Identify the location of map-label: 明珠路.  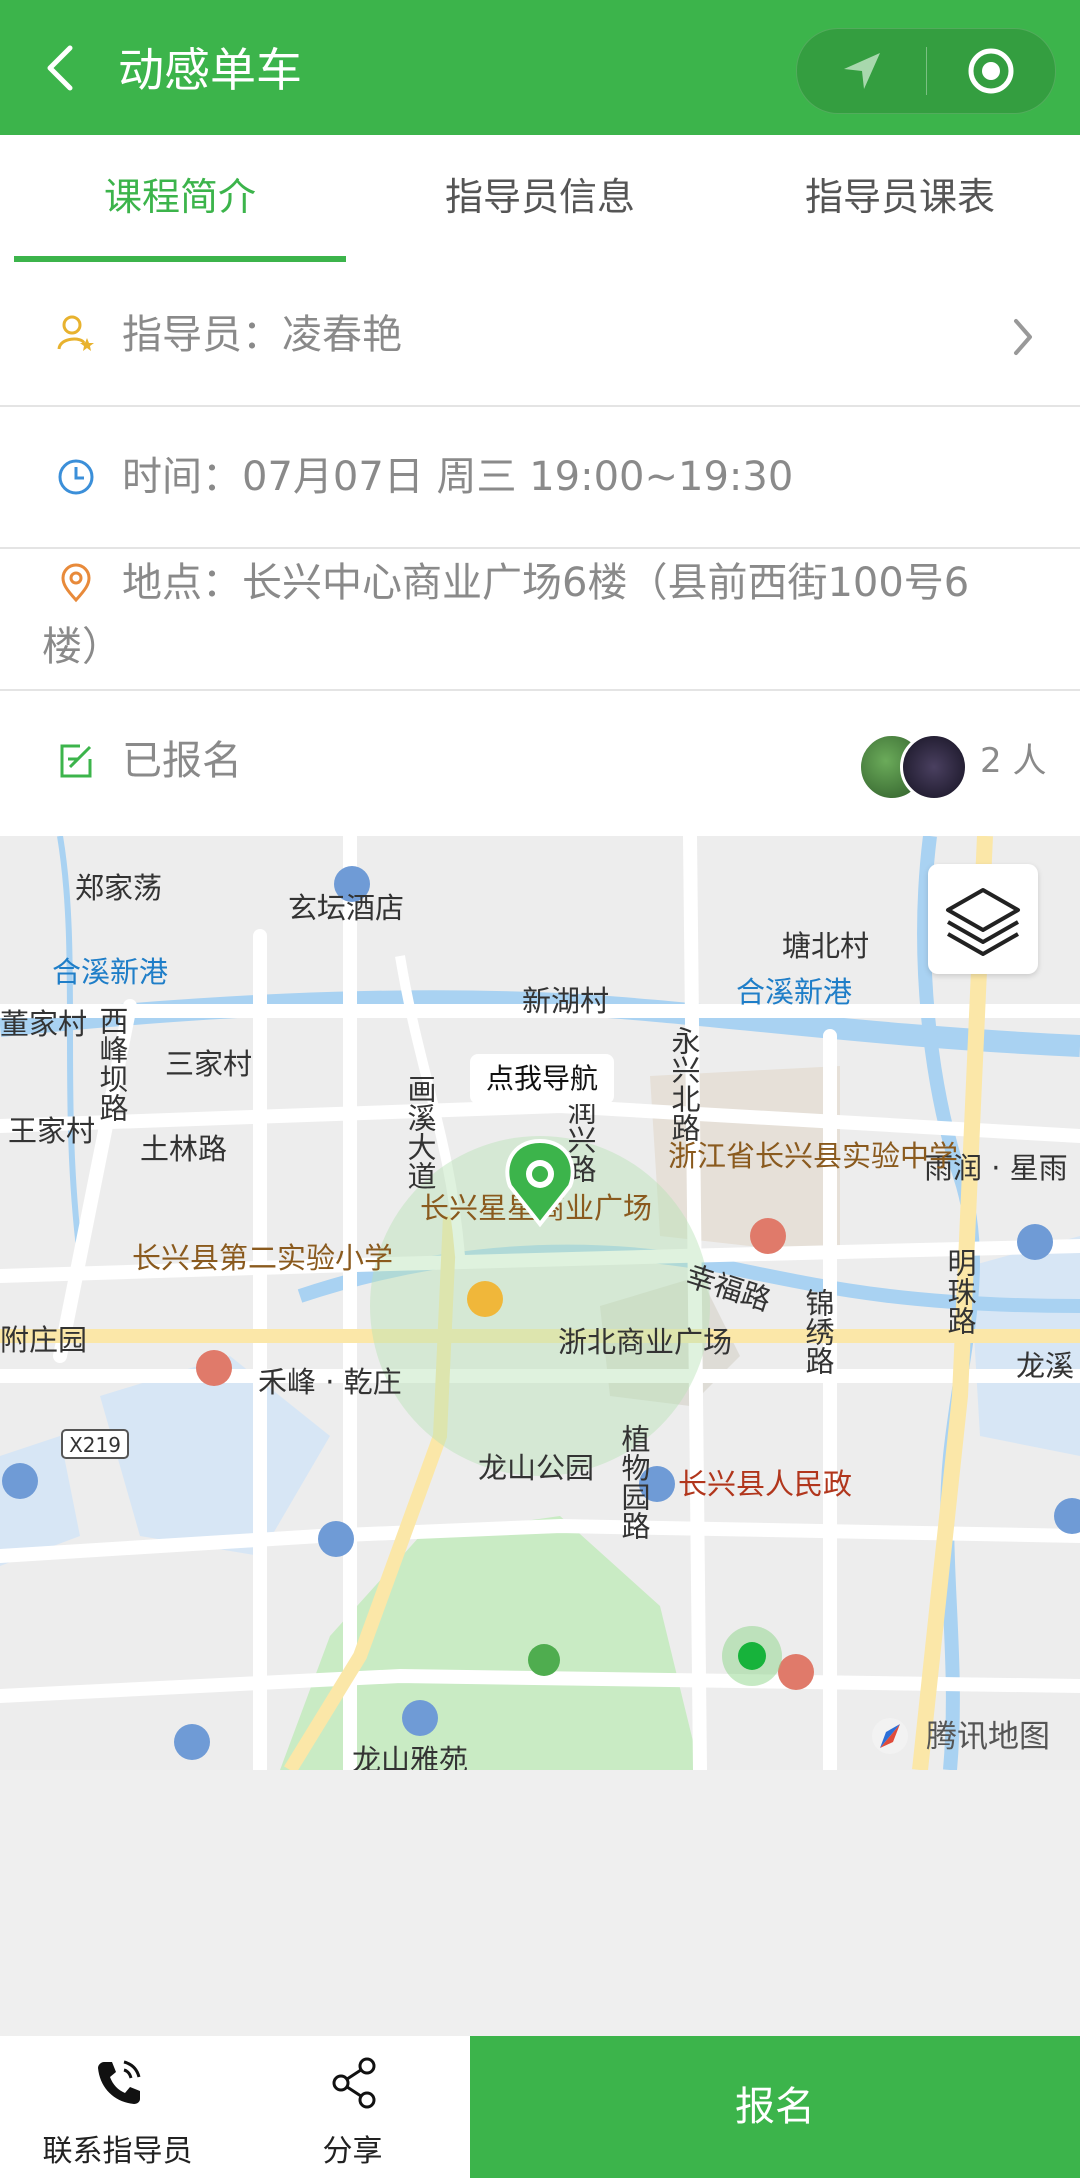
(960, 1291).